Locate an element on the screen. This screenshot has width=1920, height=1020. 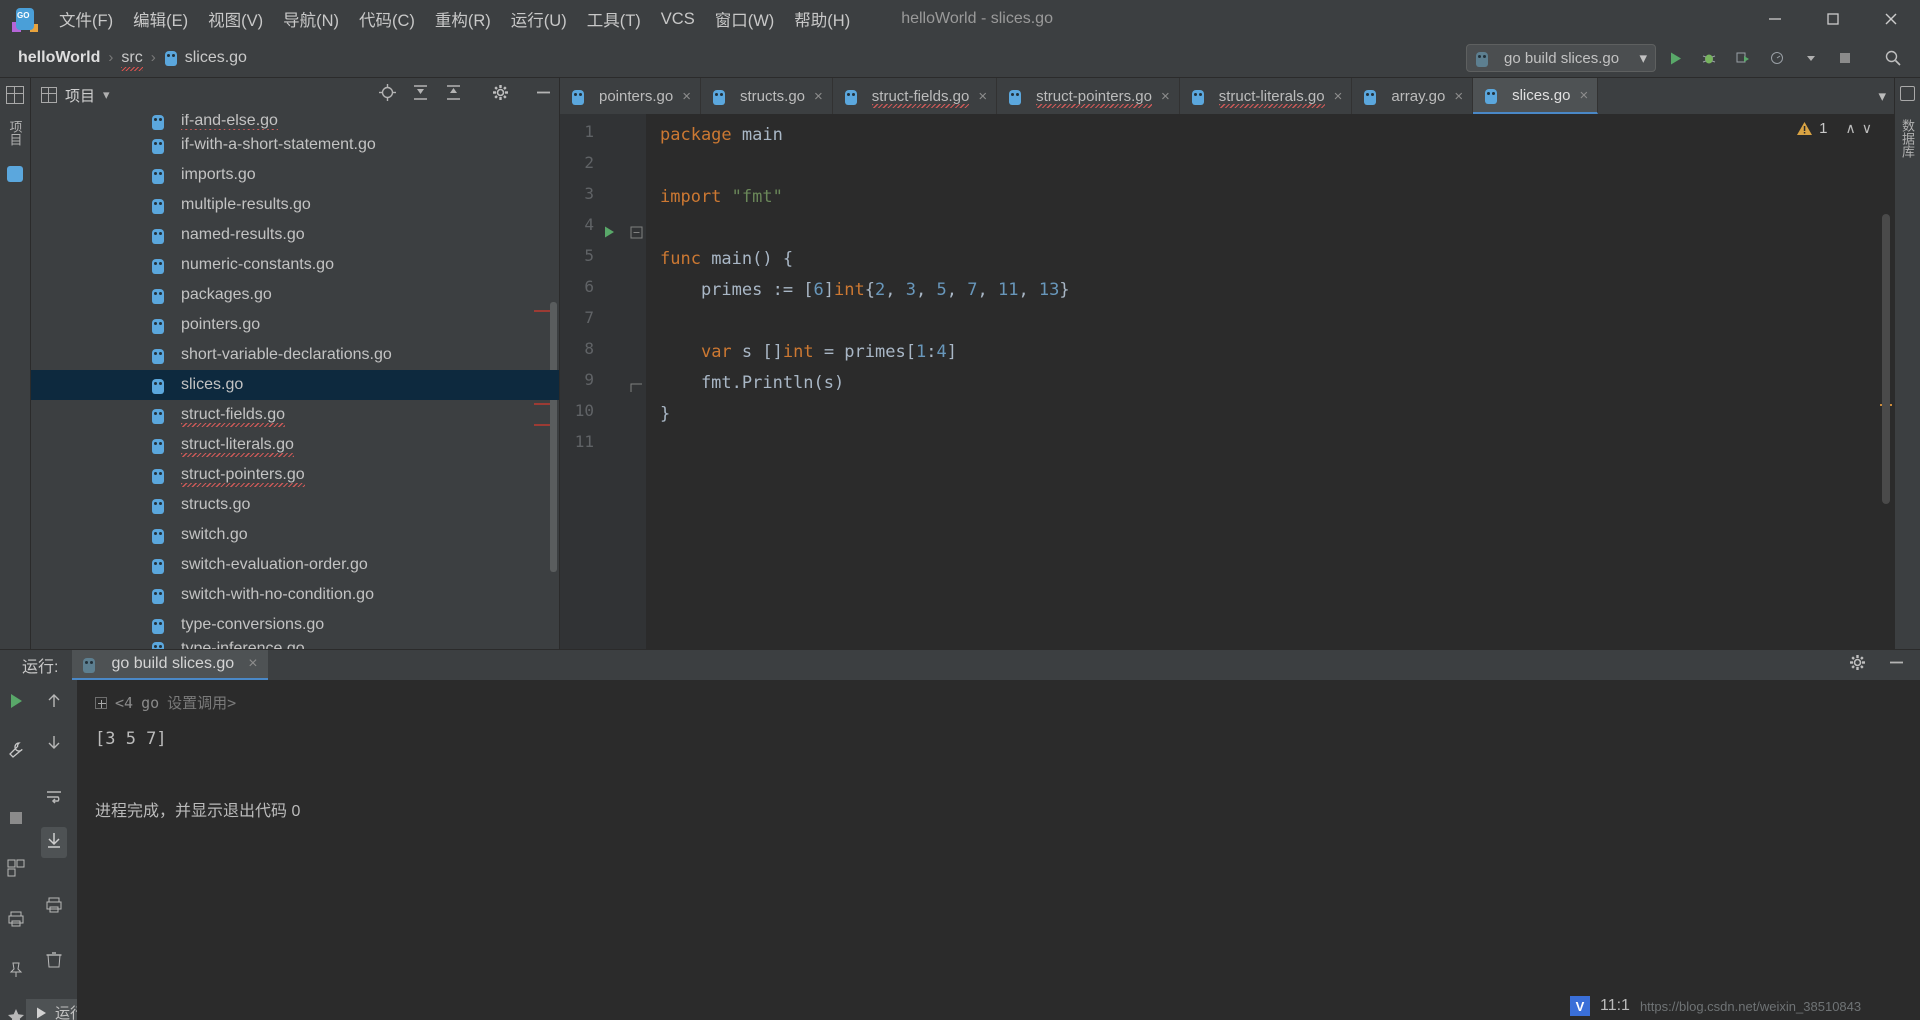
tree-item-type-conversions-go: type-conversions.go is located at coordinates (295, 625).